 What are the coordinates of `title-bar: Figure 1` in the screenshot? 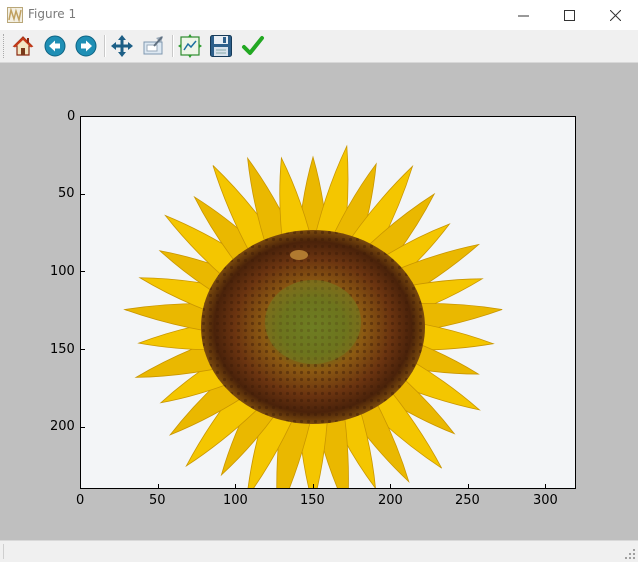 It's located at (319, 15).